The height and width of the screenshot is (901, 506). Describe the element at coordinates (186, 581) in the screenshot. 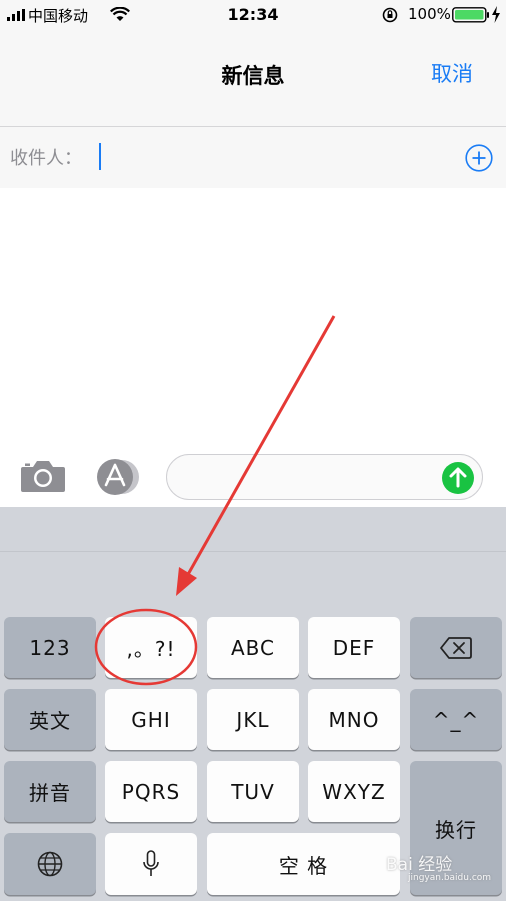

I see `annotation-arrowhead` at that location.